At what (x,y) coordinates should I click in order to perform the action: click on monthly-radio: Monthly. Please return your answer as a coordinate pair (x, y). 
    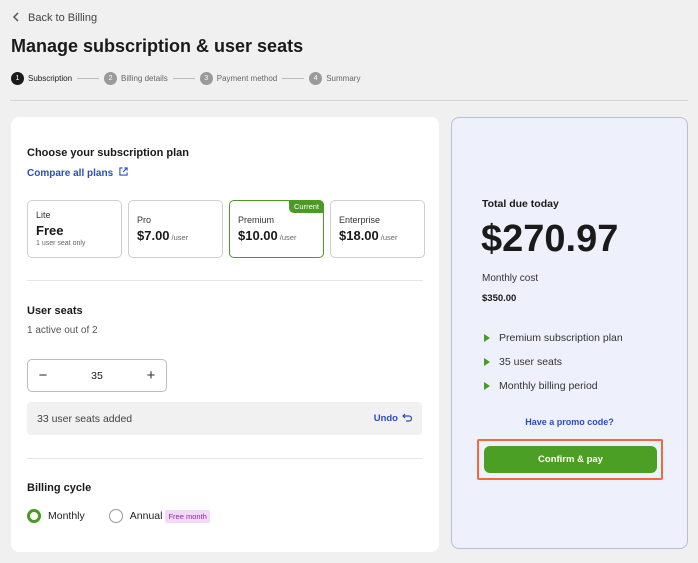
    Looking at the image, I should click on (56, 516).